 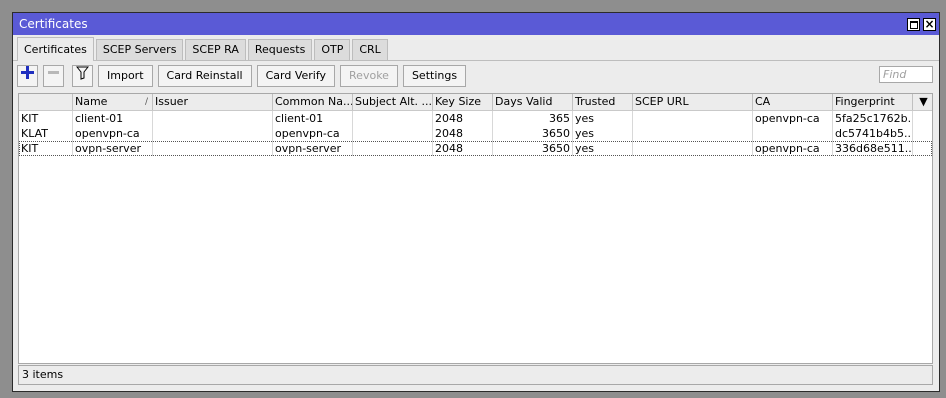 What do you see at coordinates (113, 148) in the screenshot?
I see `row-name: ovpn-server` at bounding box center [113, 148].